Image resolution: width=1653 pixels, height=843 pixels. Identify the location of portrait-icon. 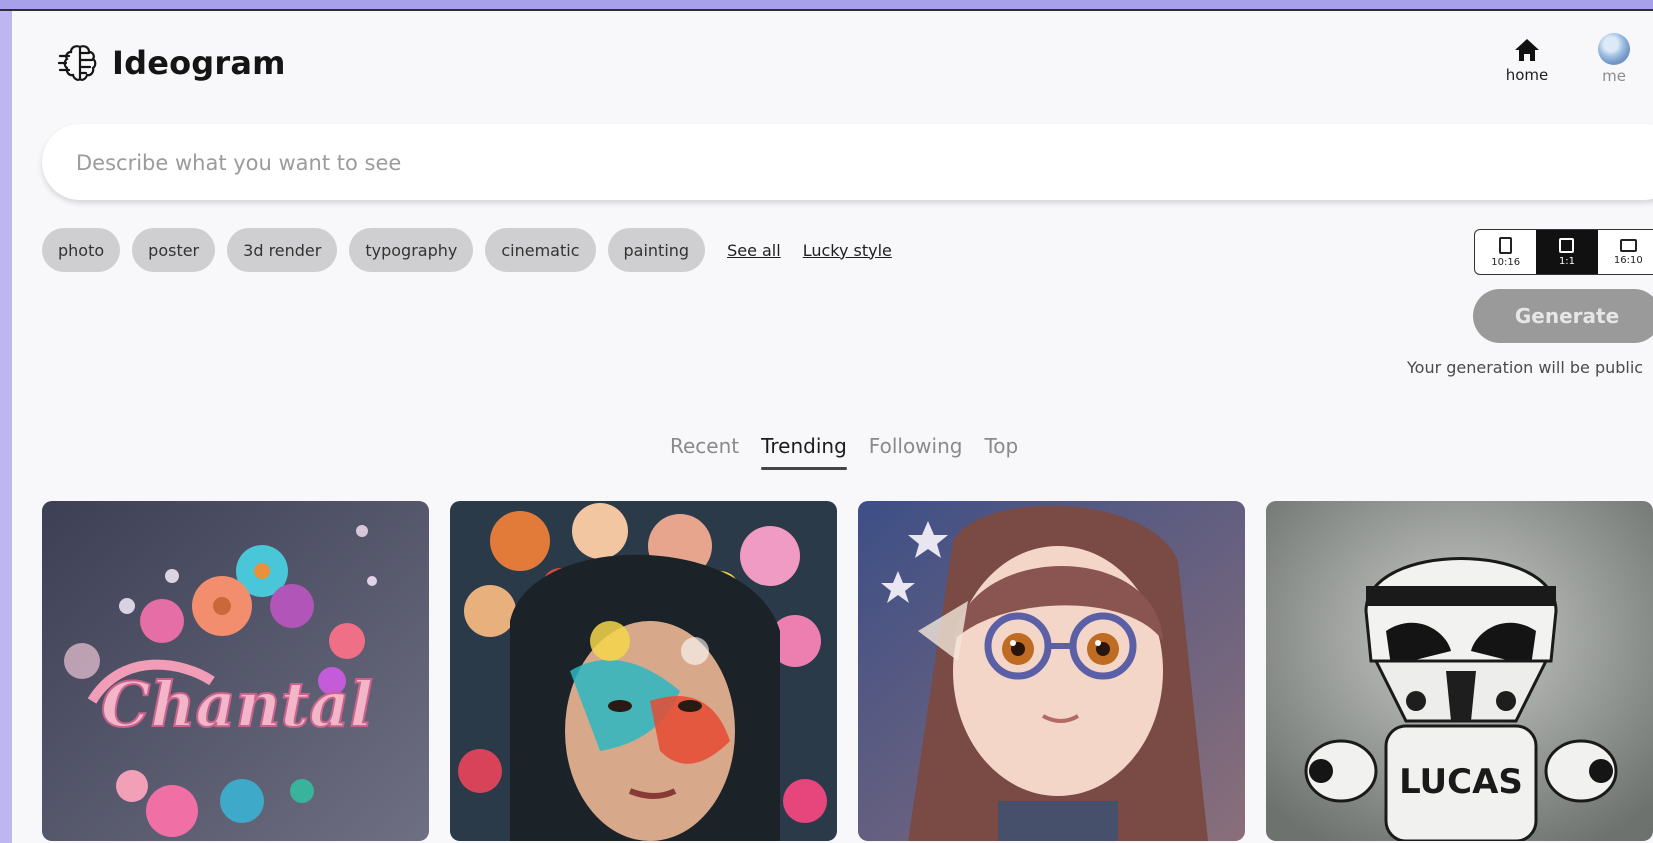
(1506, 245).